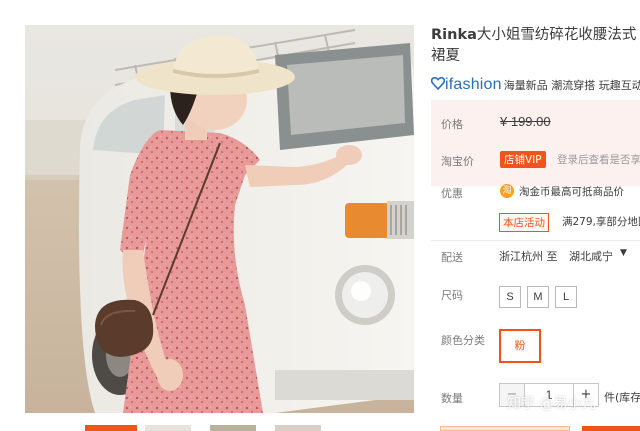  Describe the element at coordinates (538, 297) in the screenshot. I see `size-option-m: M` at that location.